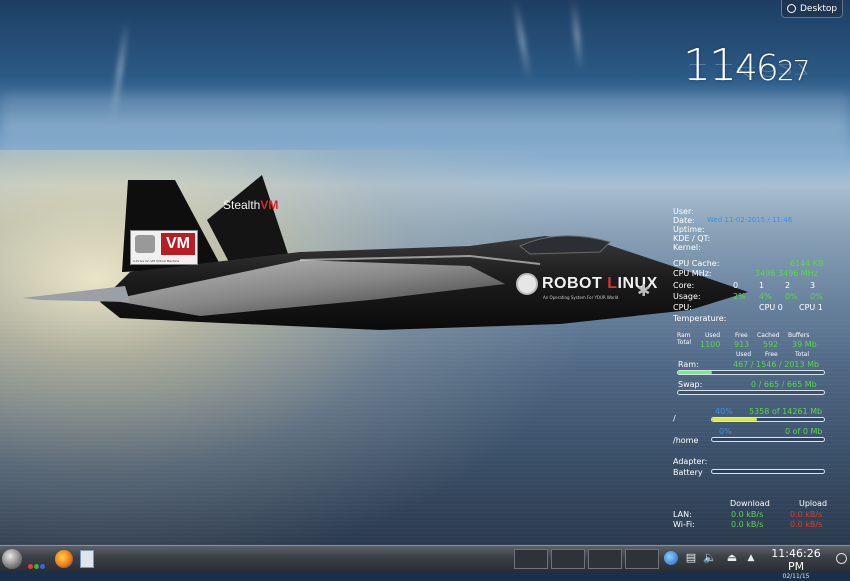  I want to click on taskbar-clock: 11:46:26 PM 02/11/15, so click(796, 564).